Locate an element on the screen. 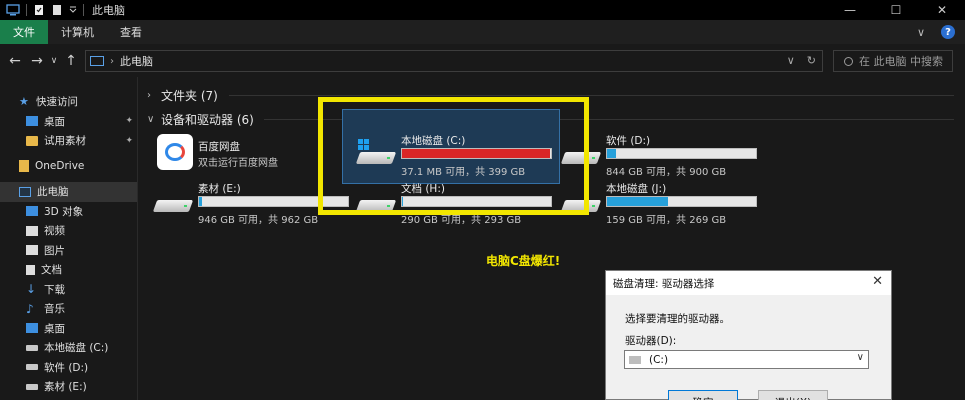 The image size is (965, 400). address-bar: › 此电脑 ∨ ↻ is located at coordinates (454, 61).